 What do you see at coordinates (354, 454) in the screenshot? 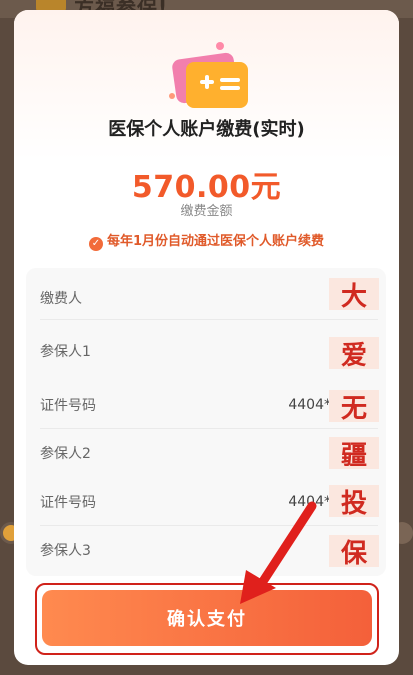
I see `overlay-stamp-char: 疆` at bounding box center [354, 454].